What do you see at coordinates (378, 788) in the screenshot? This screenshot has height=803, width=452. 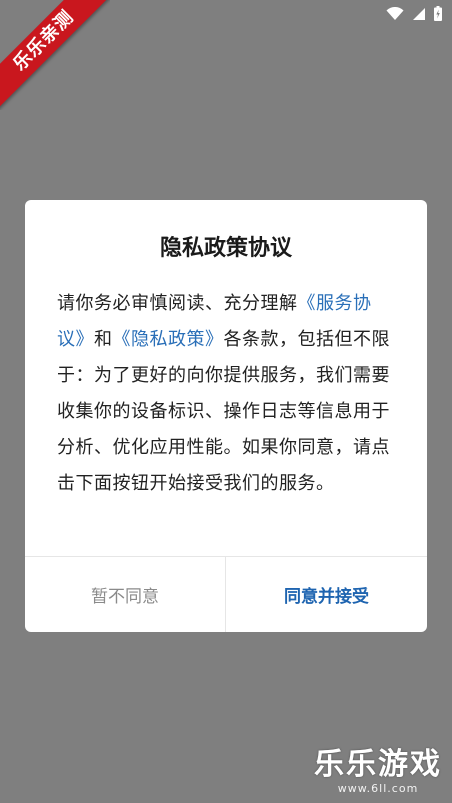 I see `watermark-url: www.6ll.com` at bounding box center [378, 788].